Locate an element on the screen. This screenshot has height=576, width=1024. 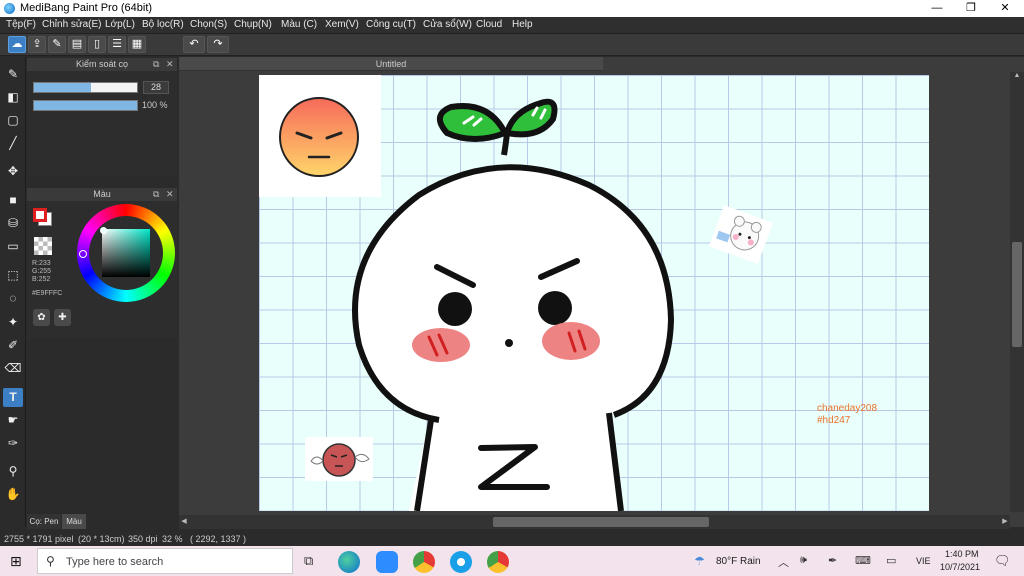
fill-shape-tool-icon: ■ is located at coordinates (13, 200).